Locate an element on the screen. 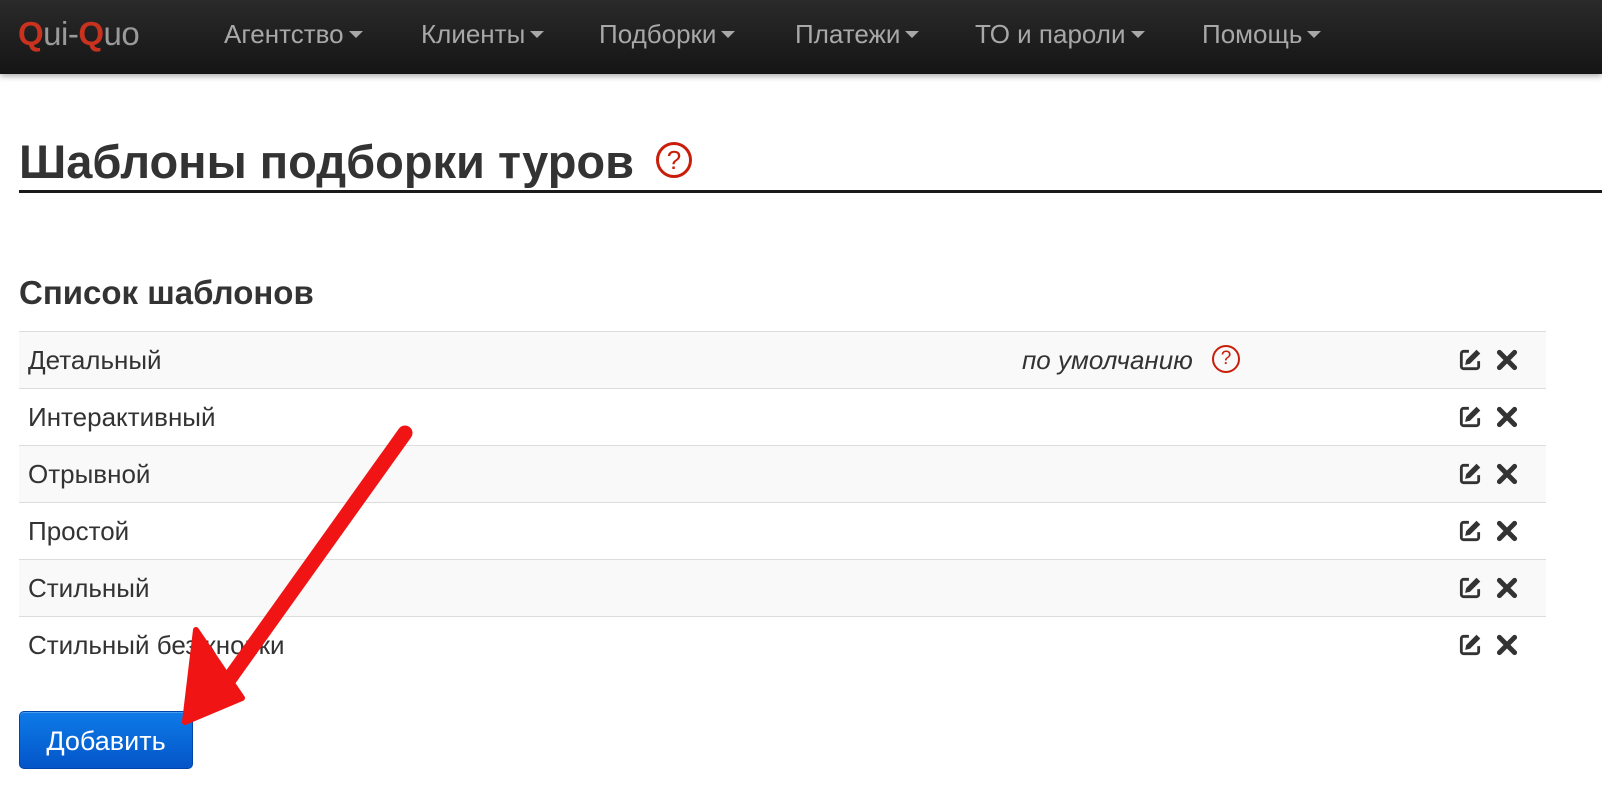  nav-item-label: ТО и пароли is located at coordinates (1050, 34).